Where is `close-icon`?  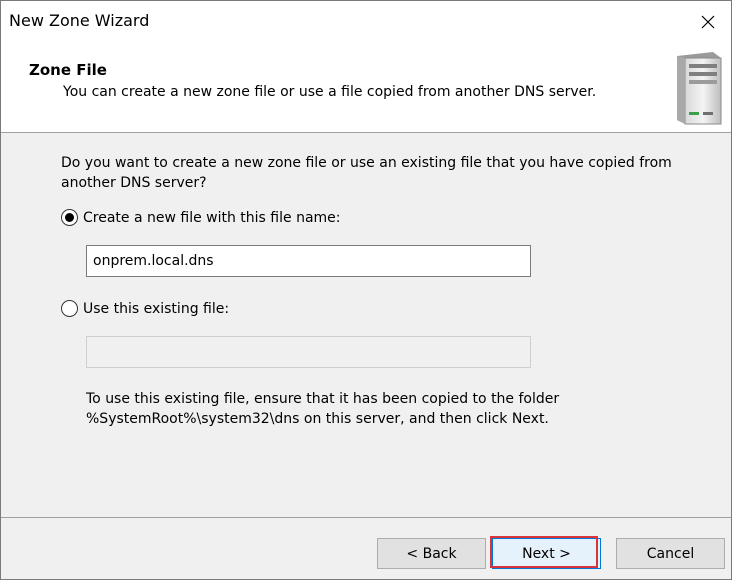
close-icon is located at coordinates (708, 22).